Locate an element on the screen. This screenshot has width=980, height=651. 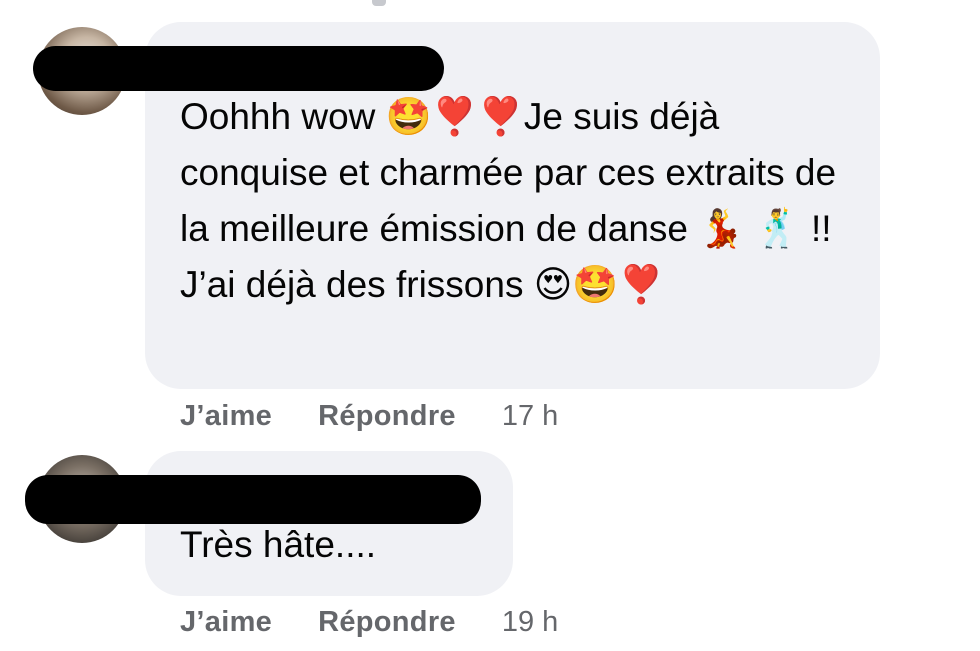
comment-actions: J’aime Répondre 17 h is located at coordinates (369, 416).